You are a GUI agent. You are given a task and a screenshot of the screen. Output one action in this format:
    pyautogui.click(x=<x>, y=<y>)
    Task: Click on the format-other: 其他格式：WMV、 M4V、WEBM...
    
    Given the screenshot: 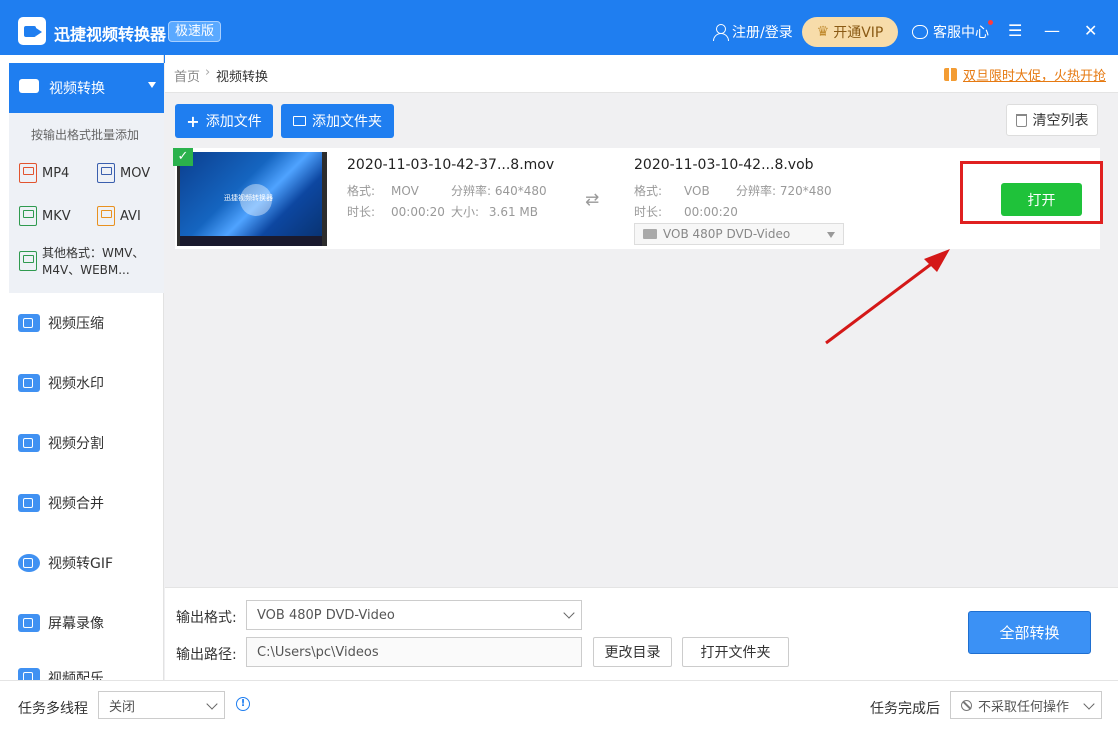 What is the action you would take?
    pyautogui.click(x=81, y=262)
    